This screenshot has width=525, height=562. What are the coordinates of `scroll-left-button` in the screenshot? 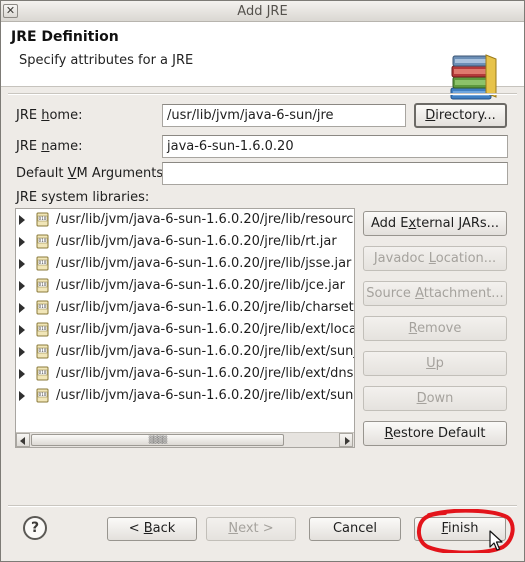 It's located at (23, 440).